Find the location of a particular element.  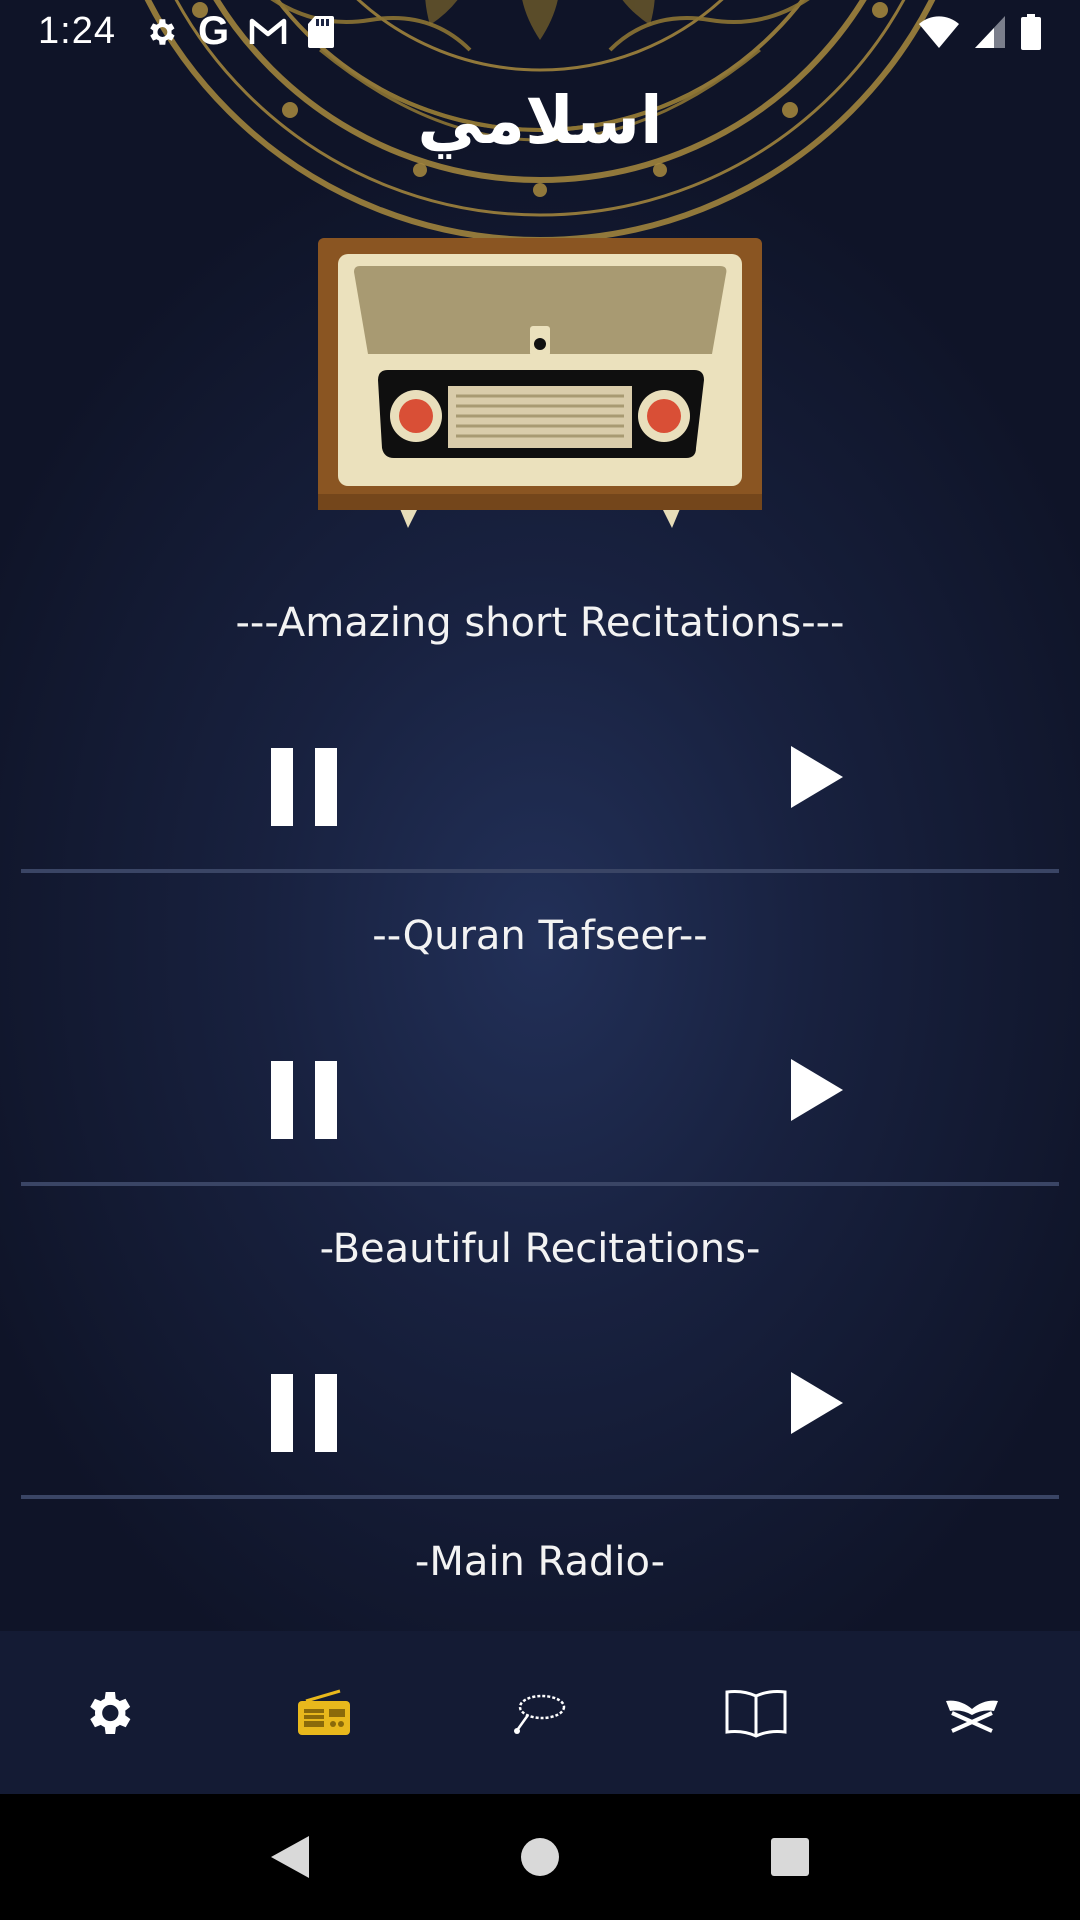

notification-icons: G is located at coordinates (239, 31).